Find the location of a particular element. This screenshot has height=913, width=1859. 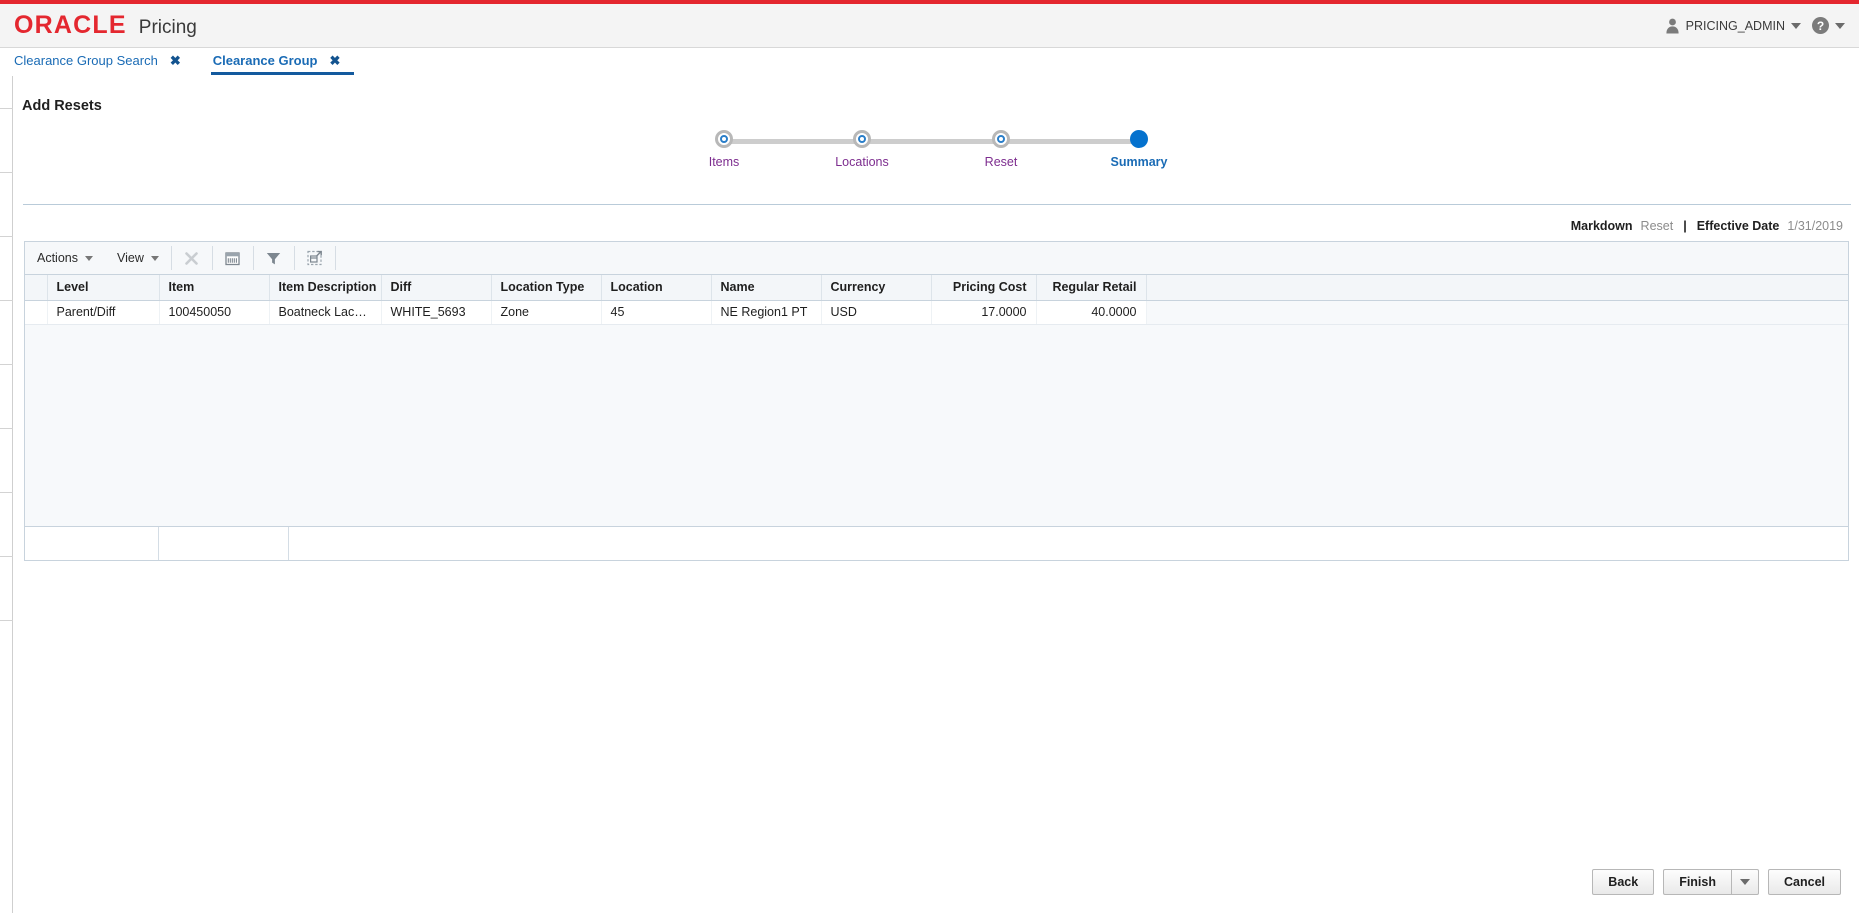

toolbar-divider is located at coordinates (335, 258).